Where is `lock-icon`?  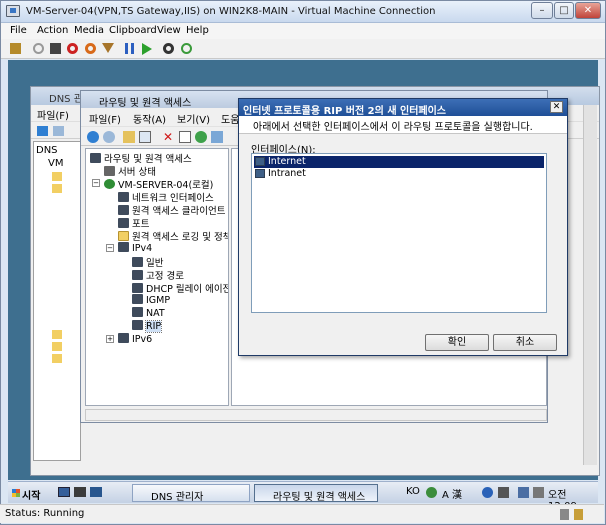 lock-icon is located at coordinates (578, 514).